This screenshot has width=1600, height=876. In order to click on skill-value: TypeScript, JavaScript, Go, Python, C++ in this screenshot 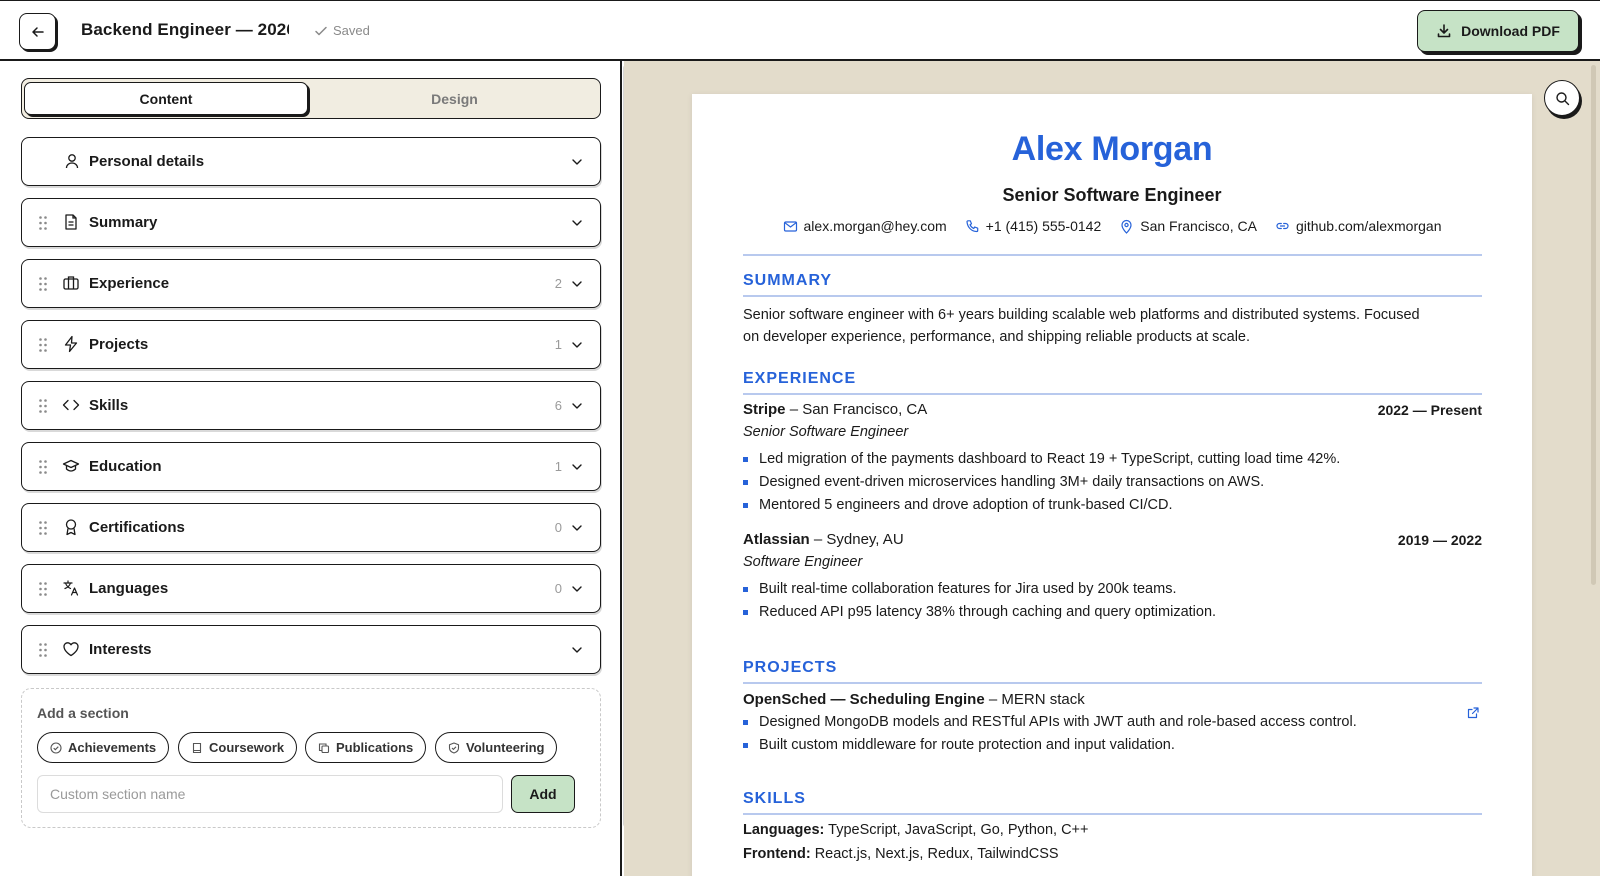, I will do `click(958, 830)`.